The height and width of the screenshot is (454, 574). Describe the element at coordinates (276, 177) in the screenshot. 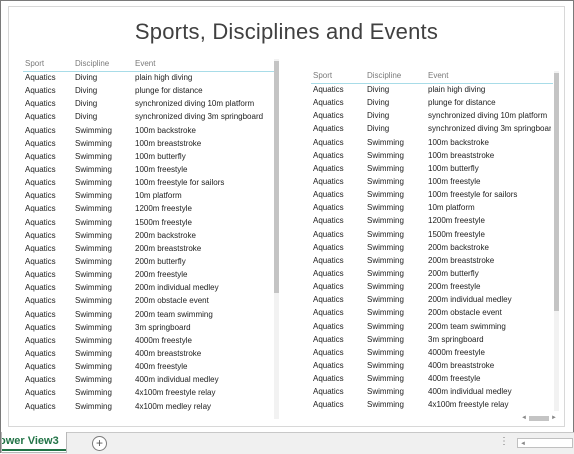

I see `left-table-scroll-thumb` at that location.